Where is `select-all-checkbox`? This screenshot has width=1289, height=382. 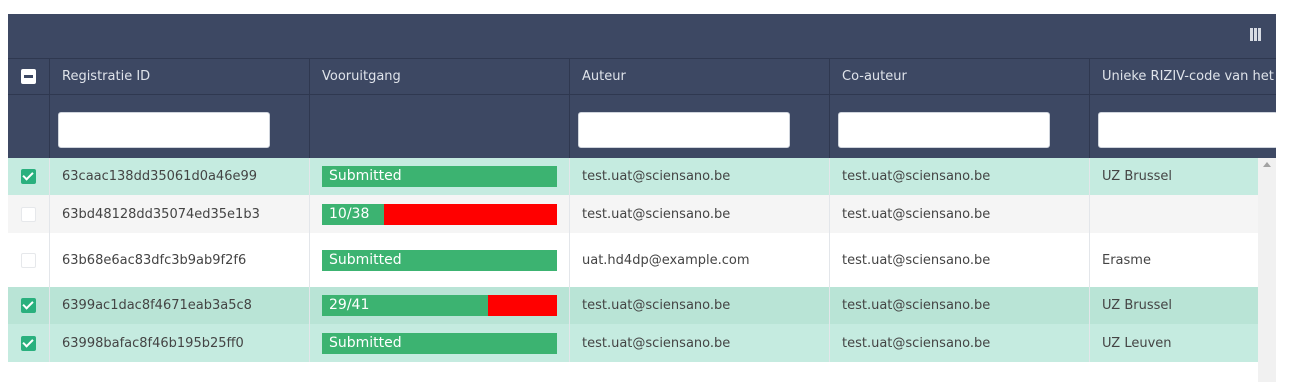
select-all-checkbox is located at coordinates (28, 76).